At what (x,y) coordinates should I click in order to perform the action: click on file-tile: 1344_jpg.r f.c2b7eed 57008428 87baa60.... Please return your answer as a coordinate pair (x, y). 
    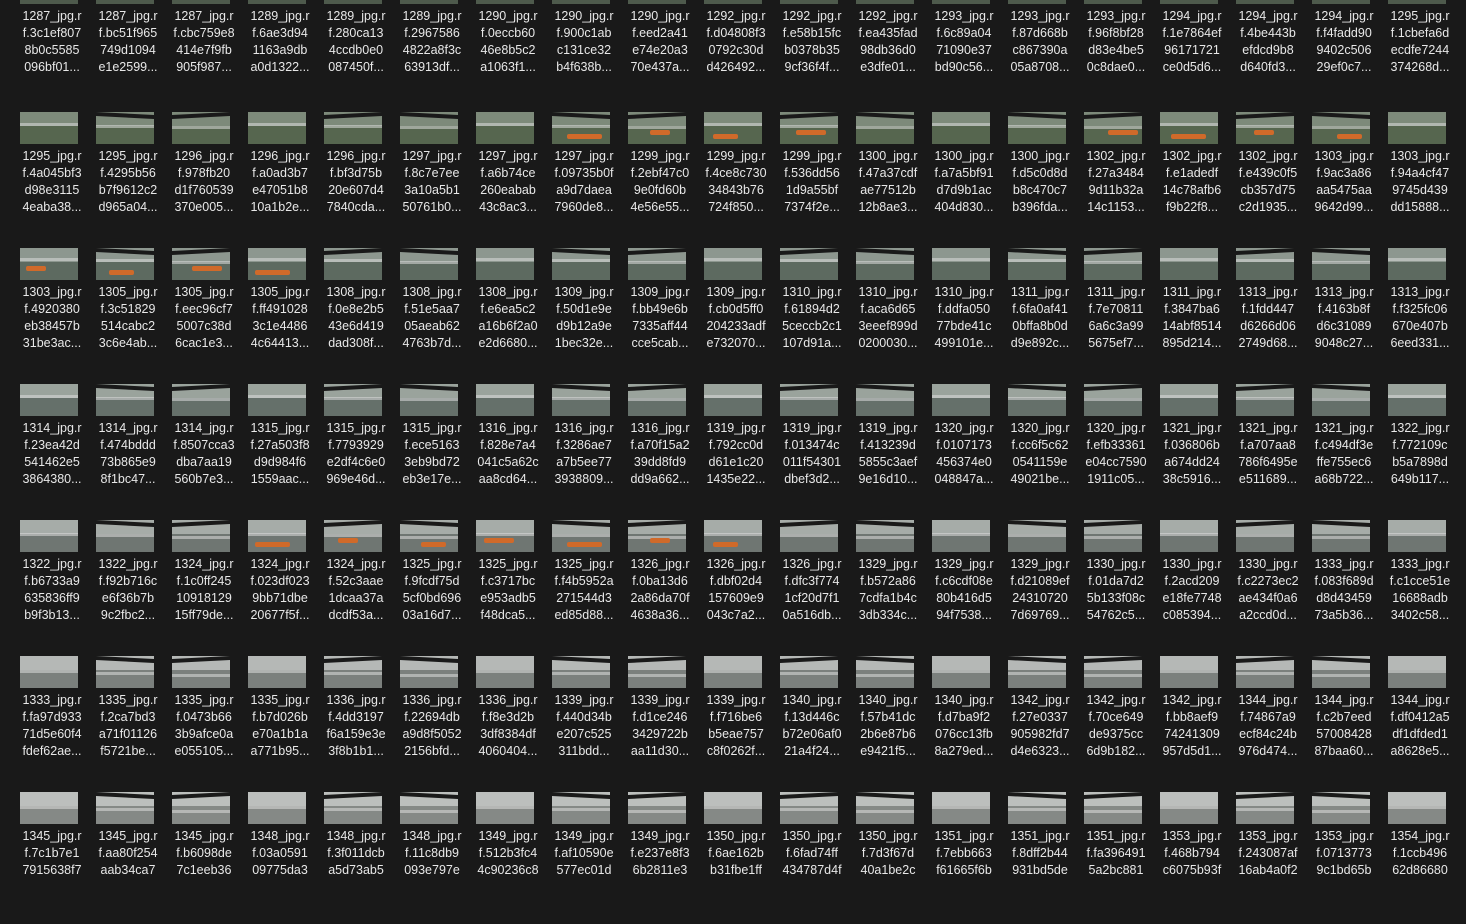
    Looking at the image, I should click on (1344, 722).